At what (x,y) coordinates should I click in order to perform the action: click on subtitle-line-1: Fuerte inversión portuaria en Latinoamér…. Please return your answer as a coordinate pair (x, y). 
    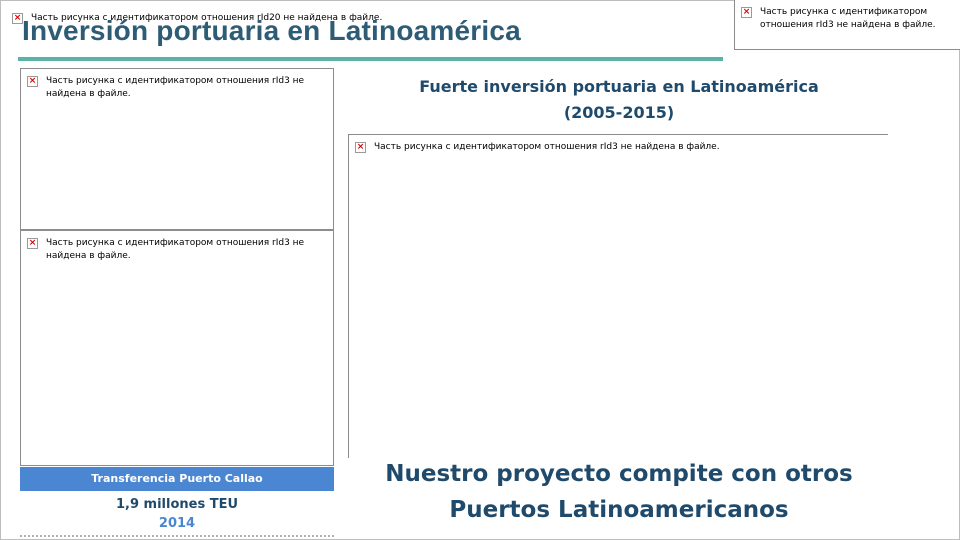
    Looking at the image, I should click on (619, 86).